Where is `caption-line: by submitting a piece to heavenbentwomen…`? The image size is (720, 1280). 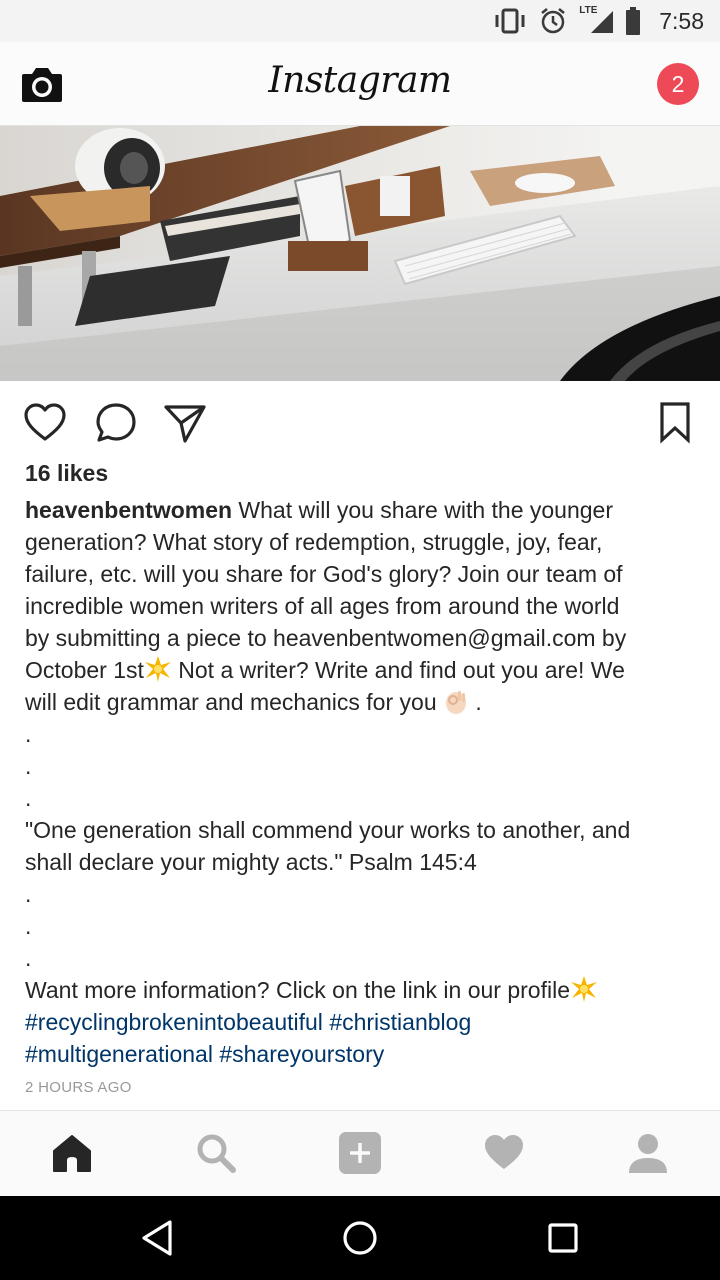
caption-line: by submitting a piece to heavenbentwomen… is located at coordinates (326, 638).